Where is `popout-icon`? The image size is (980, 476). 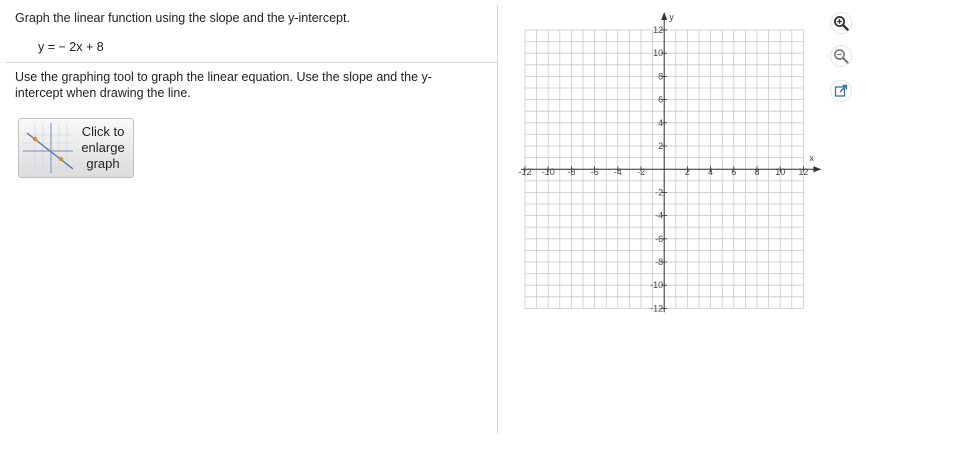
popout-icon is located at coordinates (841, 90).